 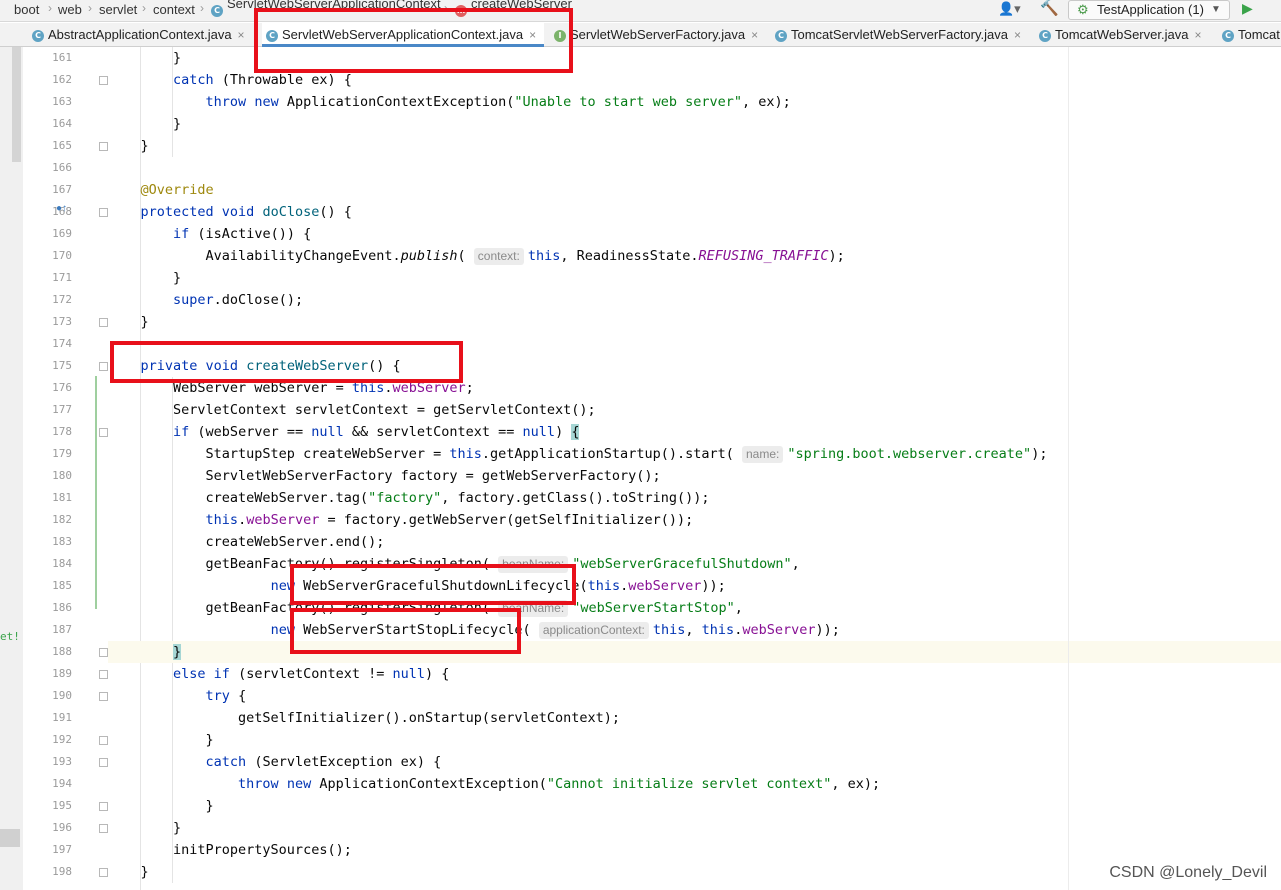 I want to click on run-config-label: TestApplication (1), so click(x=1150, y=9).